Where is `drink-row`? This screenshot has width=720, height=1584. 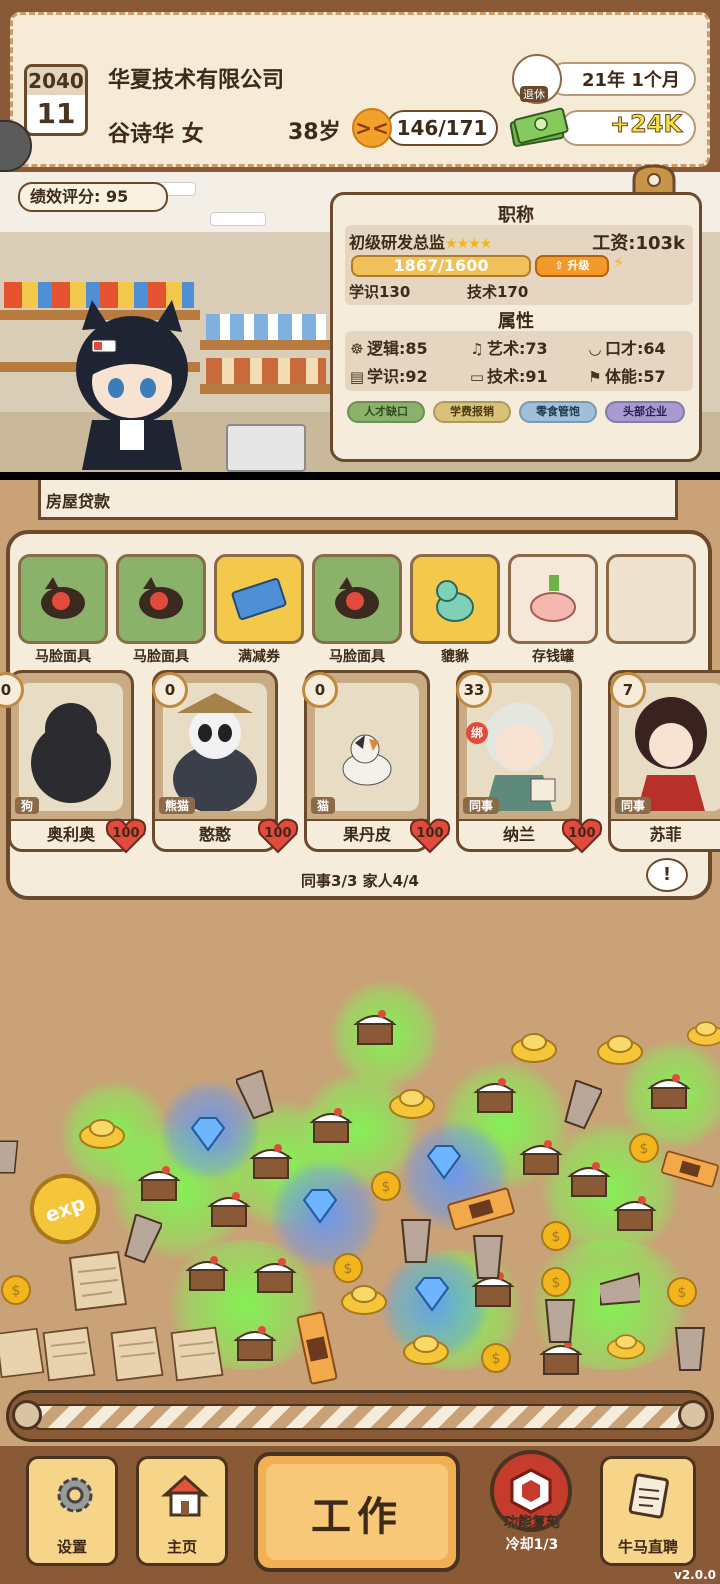 drink-row is located at coordinates (266, 327).